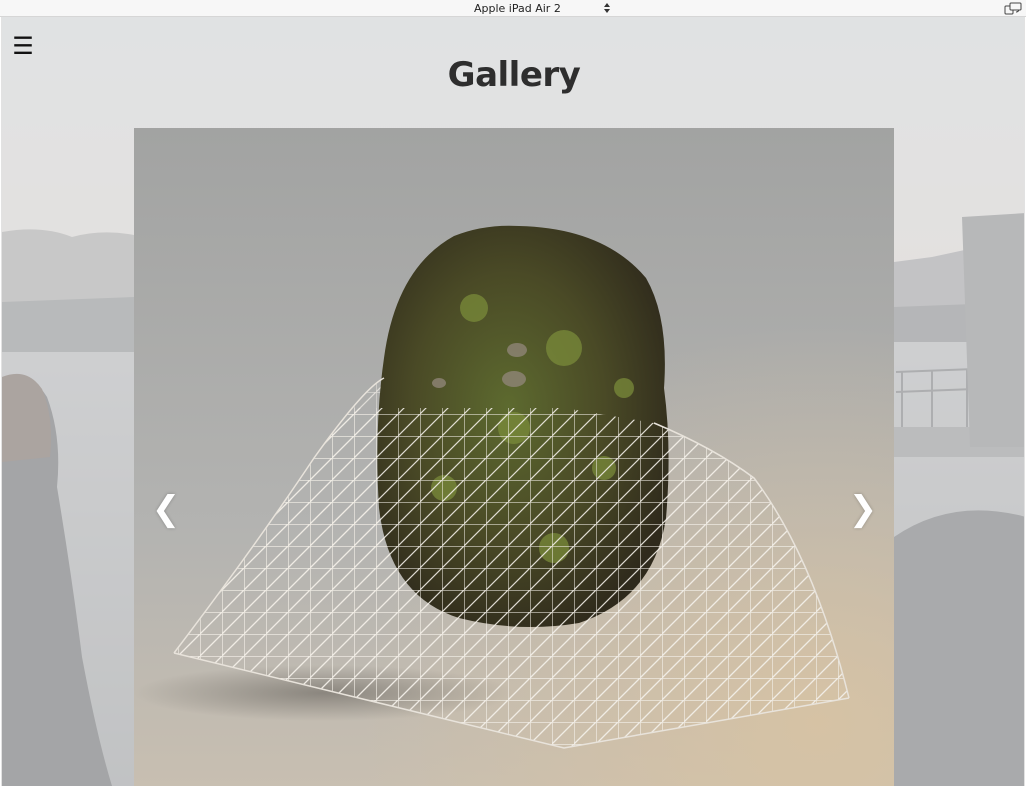 The image size is (1026, 786). Describe the element at coordinates (514, 75) in the screenshot. I see `page-title: Gallery` at that location.